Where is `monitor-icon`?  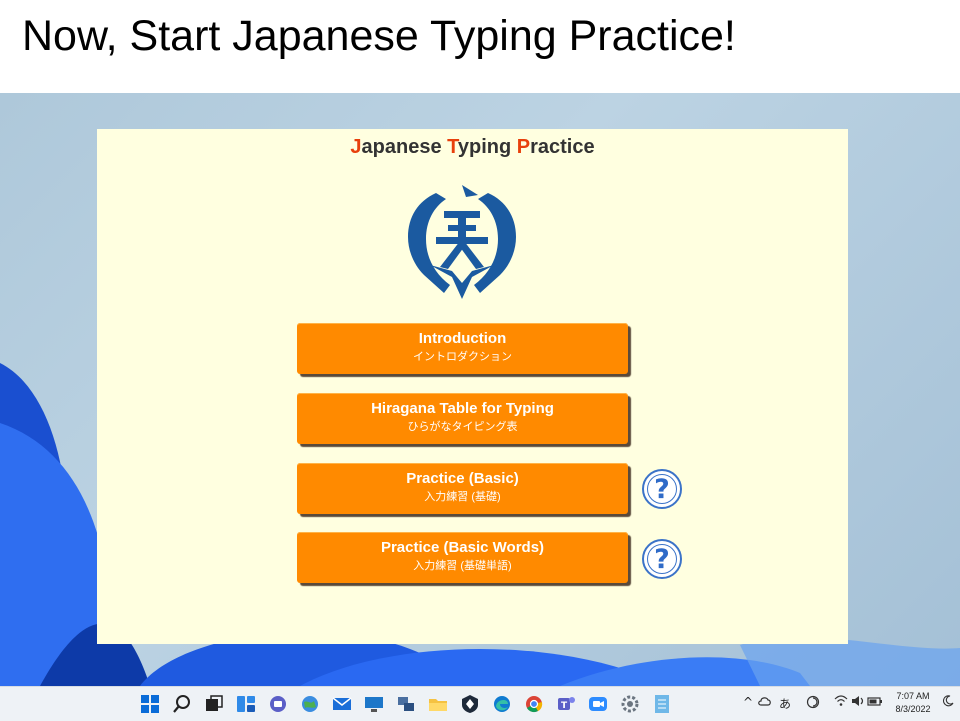 monitor-icon is located at coordinates (374, 704).